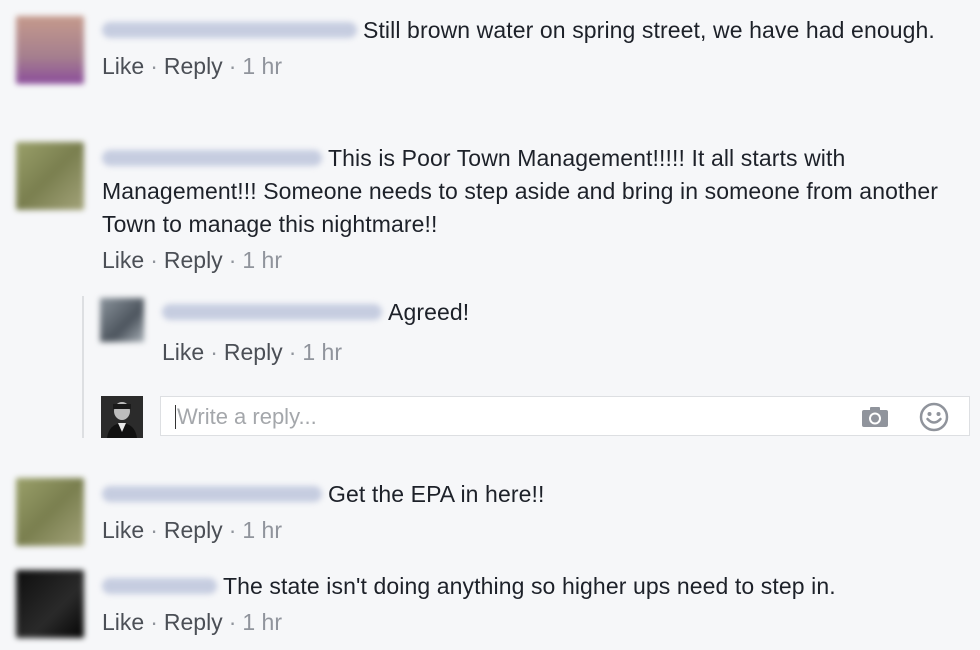  What do you see at coordinates (875, 417) in the screenshot?
I see `camera-icon` at bounding box center [875, 417].